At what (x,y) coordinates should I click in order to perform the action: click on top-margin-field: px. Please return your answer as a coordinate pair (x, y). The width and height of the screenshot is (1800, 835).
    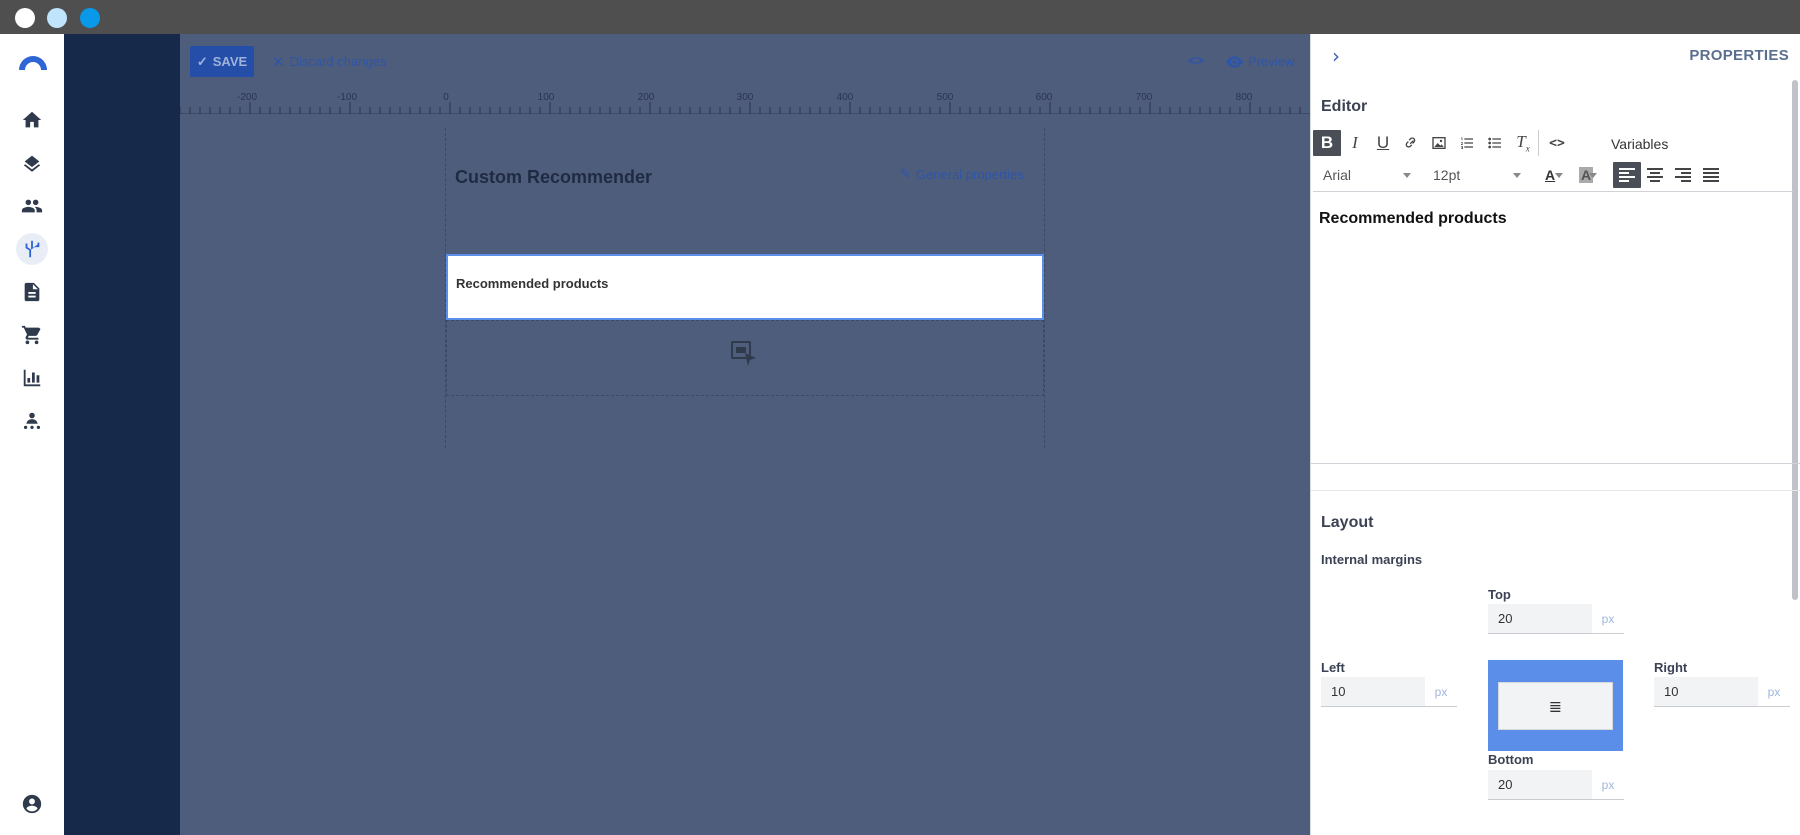
    Looking at the image, I should click on (1556, 619).